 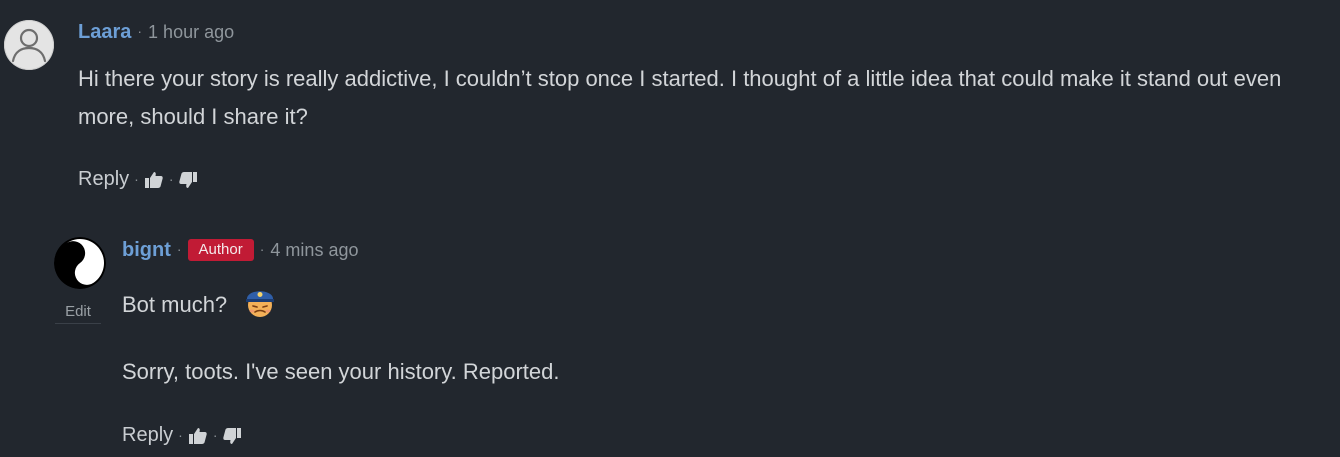 I want to click on username-link: Laara, so click(x=104, y=32).